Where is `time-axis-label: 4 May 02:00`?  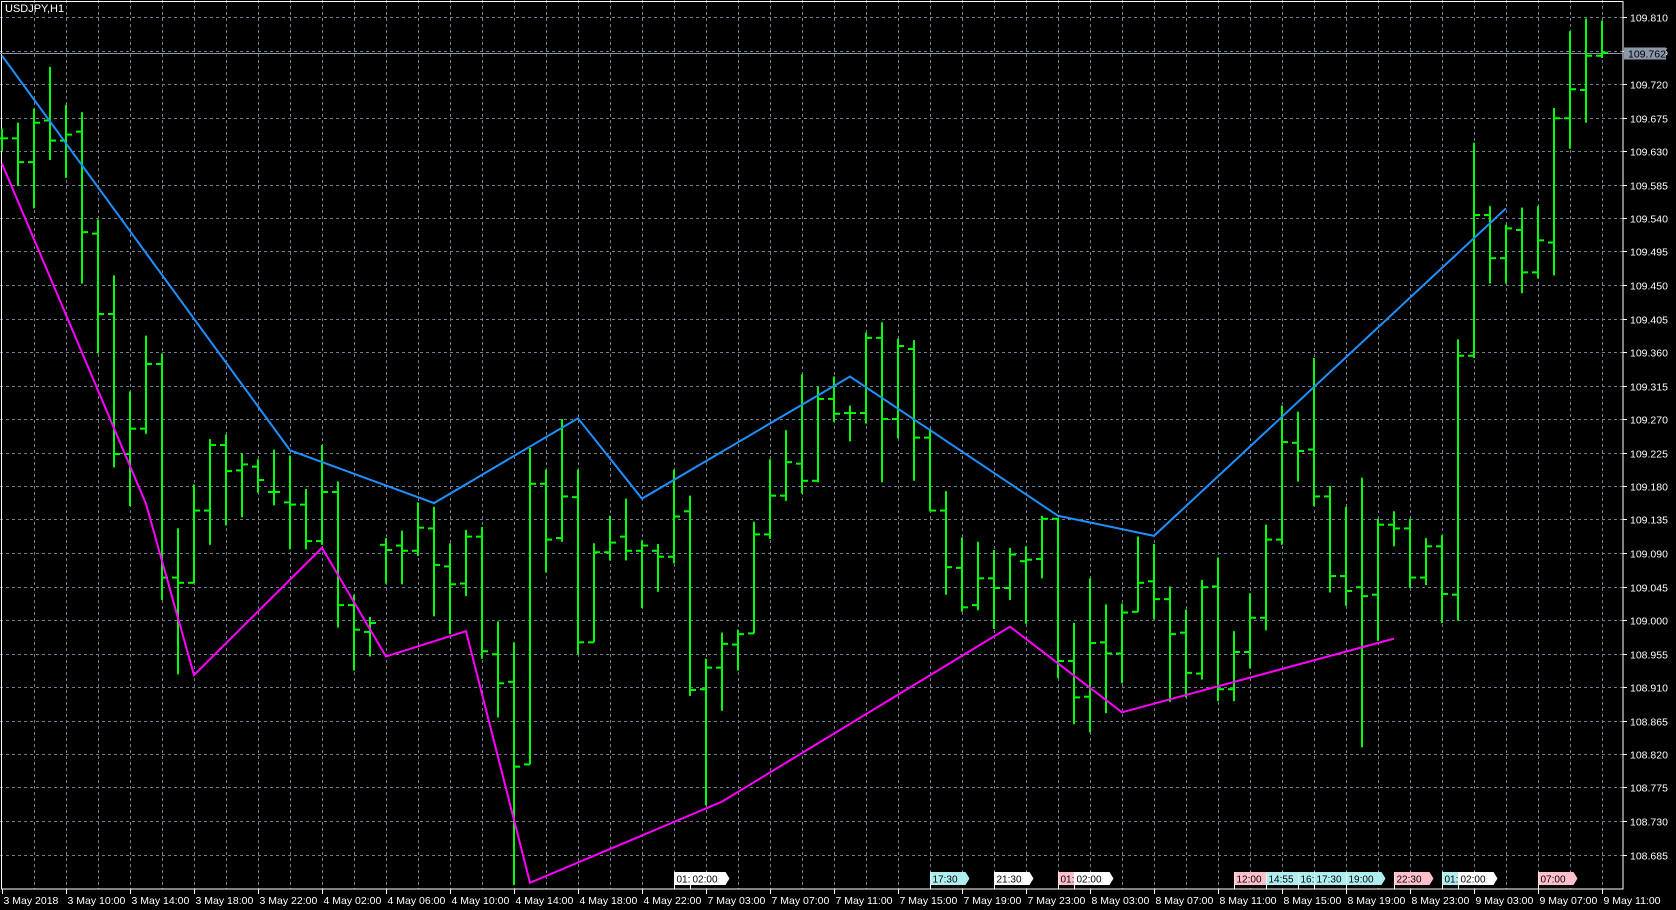
time-axis-label: 4 May 02:00 is located at coordinates (353, 901).